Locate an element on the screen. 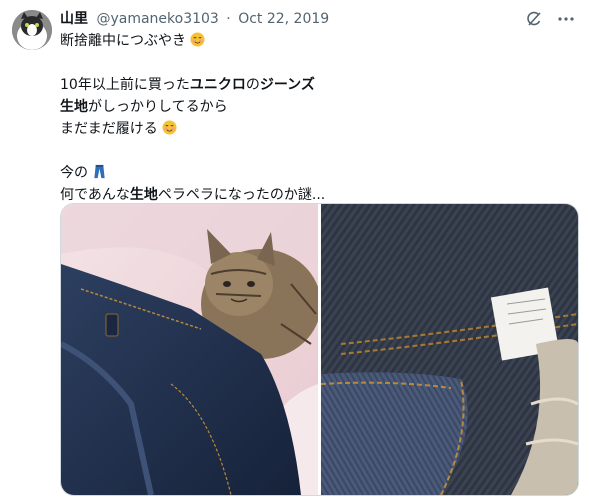 The width and height of the screenshot is (589, 502). avatar is located at coordinates (32, 30).